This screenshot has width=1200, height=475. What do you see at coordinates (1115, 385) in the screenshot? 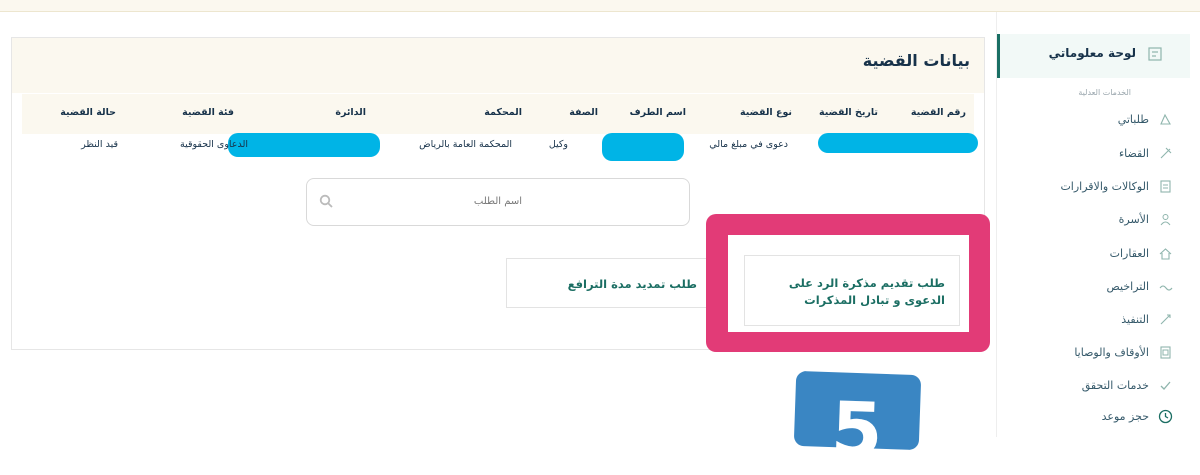
I see `sidebar-item-label: خدمات التحقق` at bounding box center [1115, 385].